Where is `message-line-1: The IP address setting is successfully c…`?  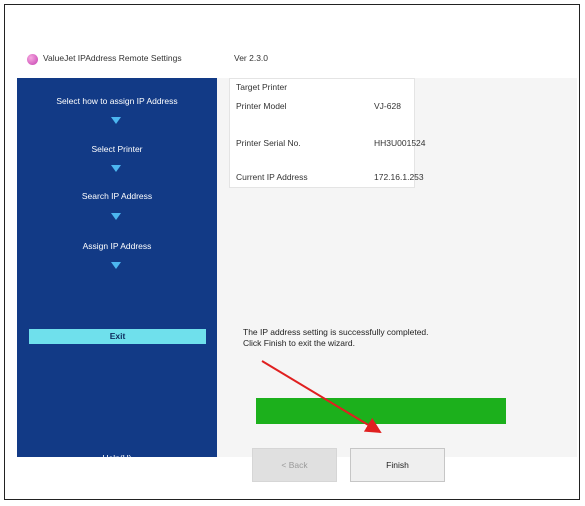 message-line-1: The IP address setting is successfully c… is located at coordinates (336, 332).